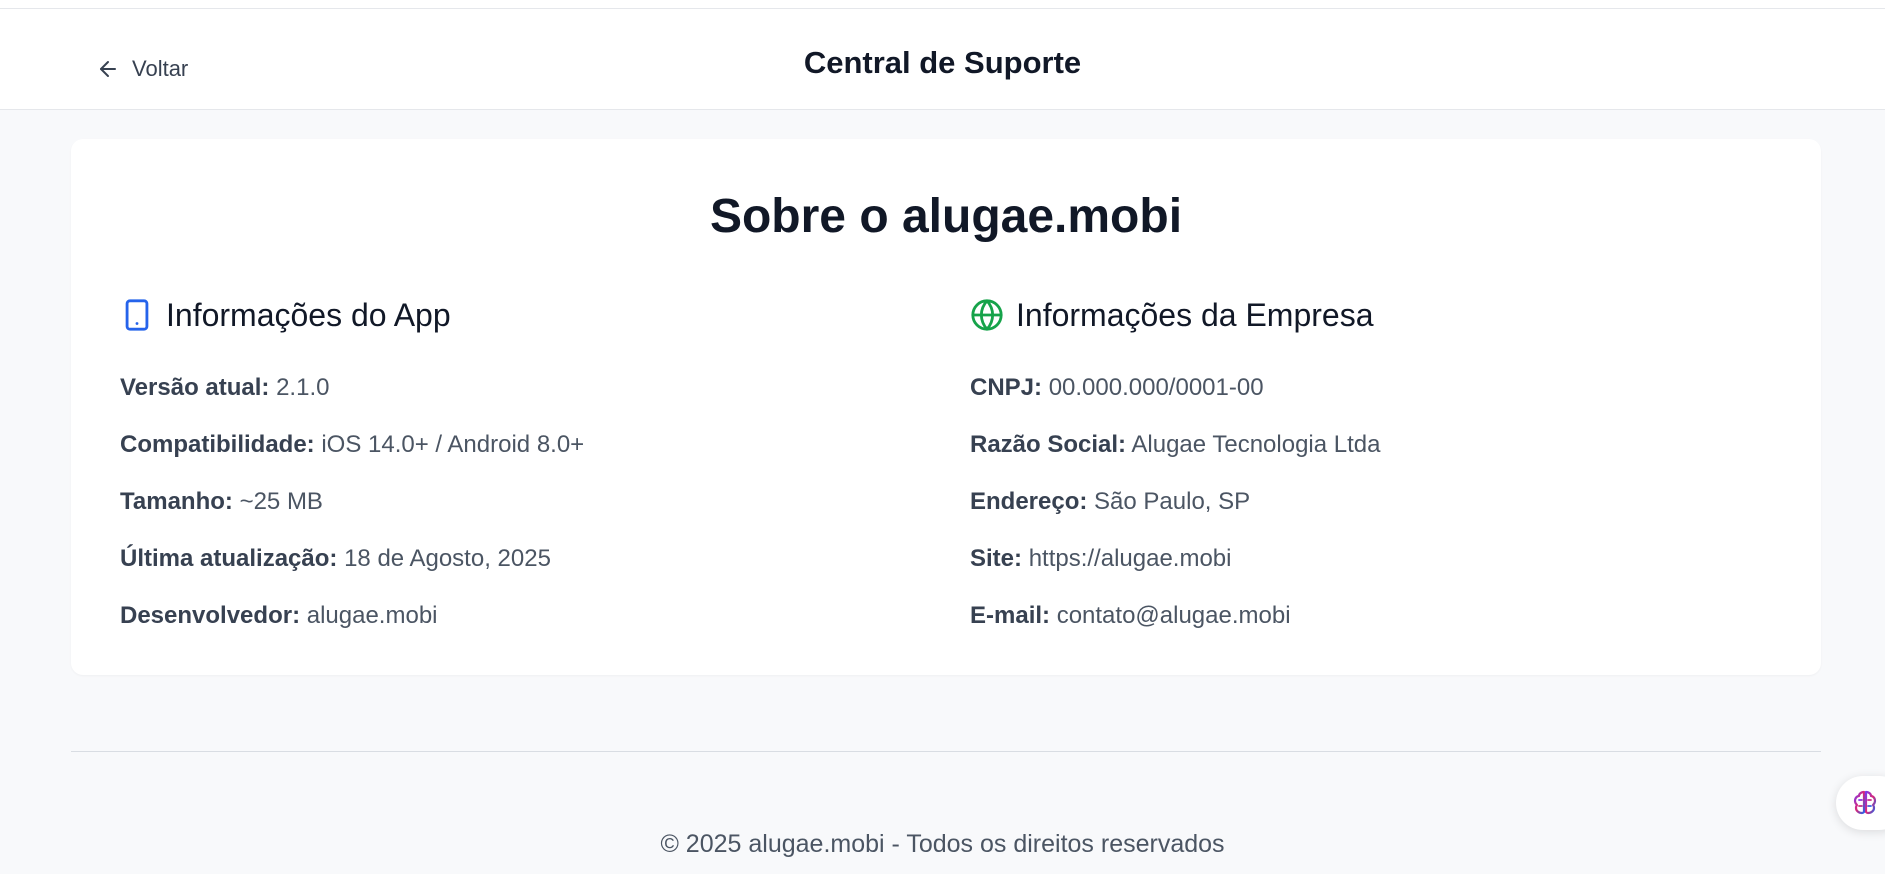 Image resolution: width=1885 pixels, height=874 pixels. Describe the element at coordinates (1156, 387) in the screenshot. I see `row-value: 00.000.000/0001-00` at that location.